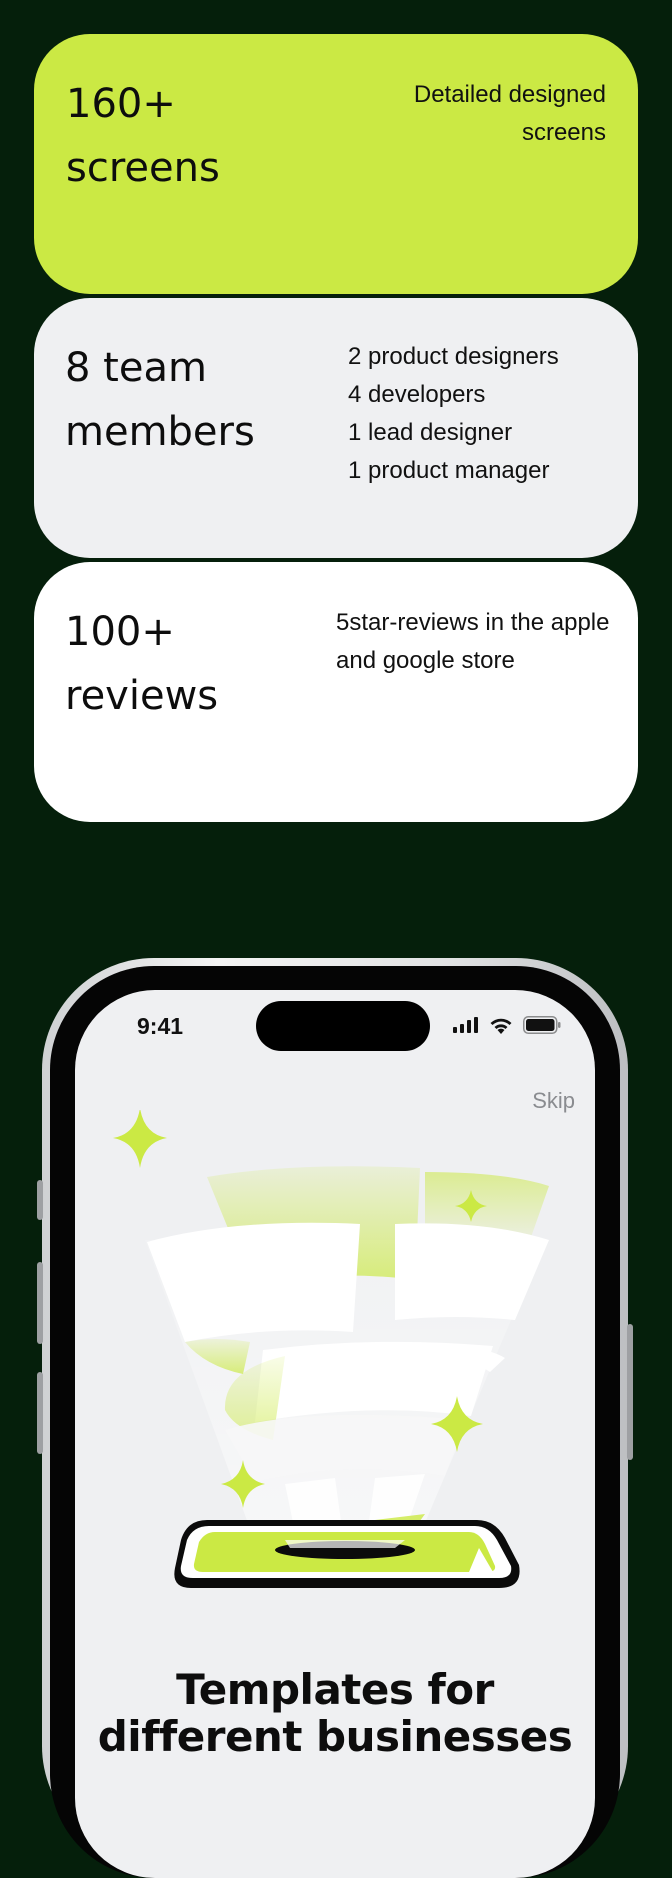 The height and width of the screenshot is (1878, 672). What do you see at coordinates (542, 1025) in the screenshot?
I see `battery-icon` at bounding box center [542, 1025].